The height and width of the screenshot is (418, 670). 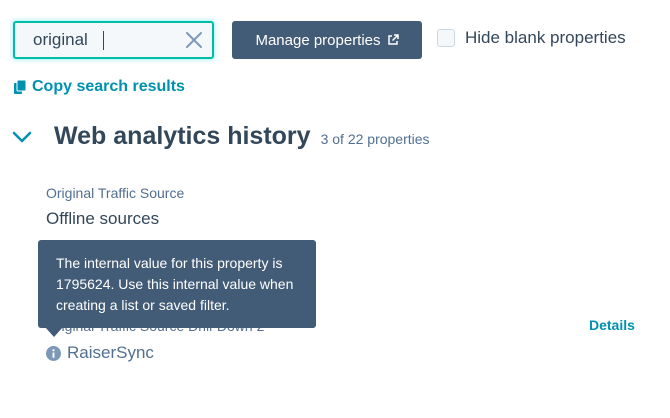 I want to click on hide-blank-label: Hide blank properties, so click(x=545, y=37).